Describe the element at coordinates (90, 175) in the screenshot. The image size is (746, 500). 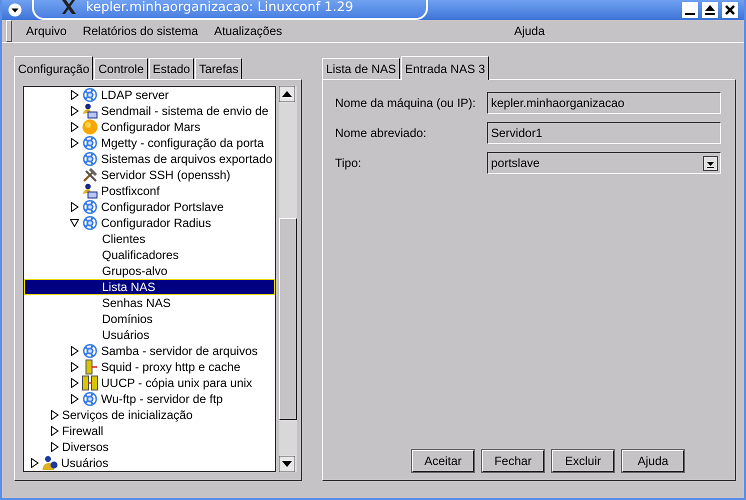
I see `tools-icon` at that location.